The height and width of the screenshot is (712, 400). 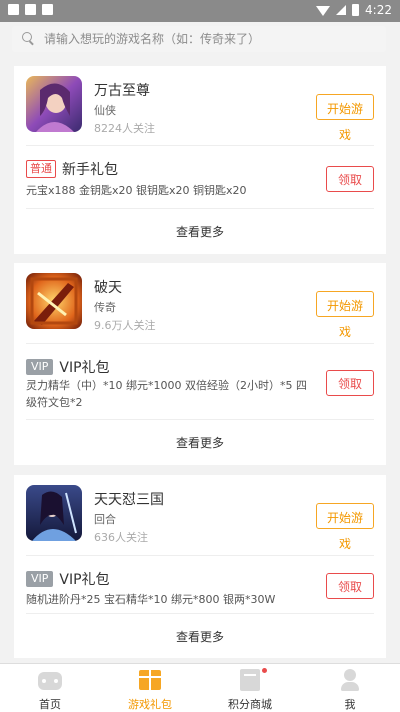 What do you see at coordinates (350, 680) in the screenshot?
I see `user-icon` at bounding box center [350, 680].